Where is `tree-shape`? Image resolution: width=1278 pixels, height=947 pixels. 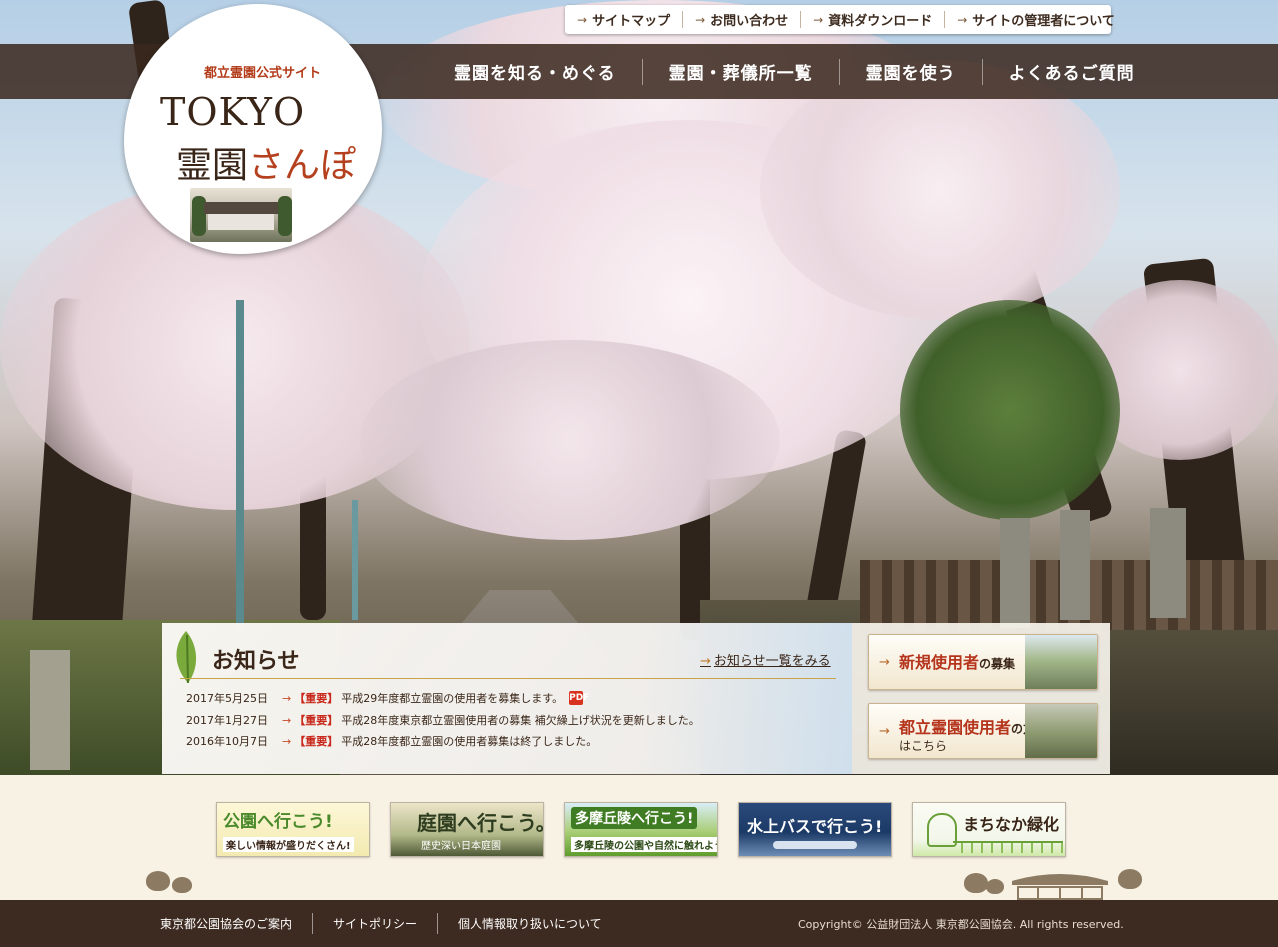 tree-shape is located at coordinates (285, 216).